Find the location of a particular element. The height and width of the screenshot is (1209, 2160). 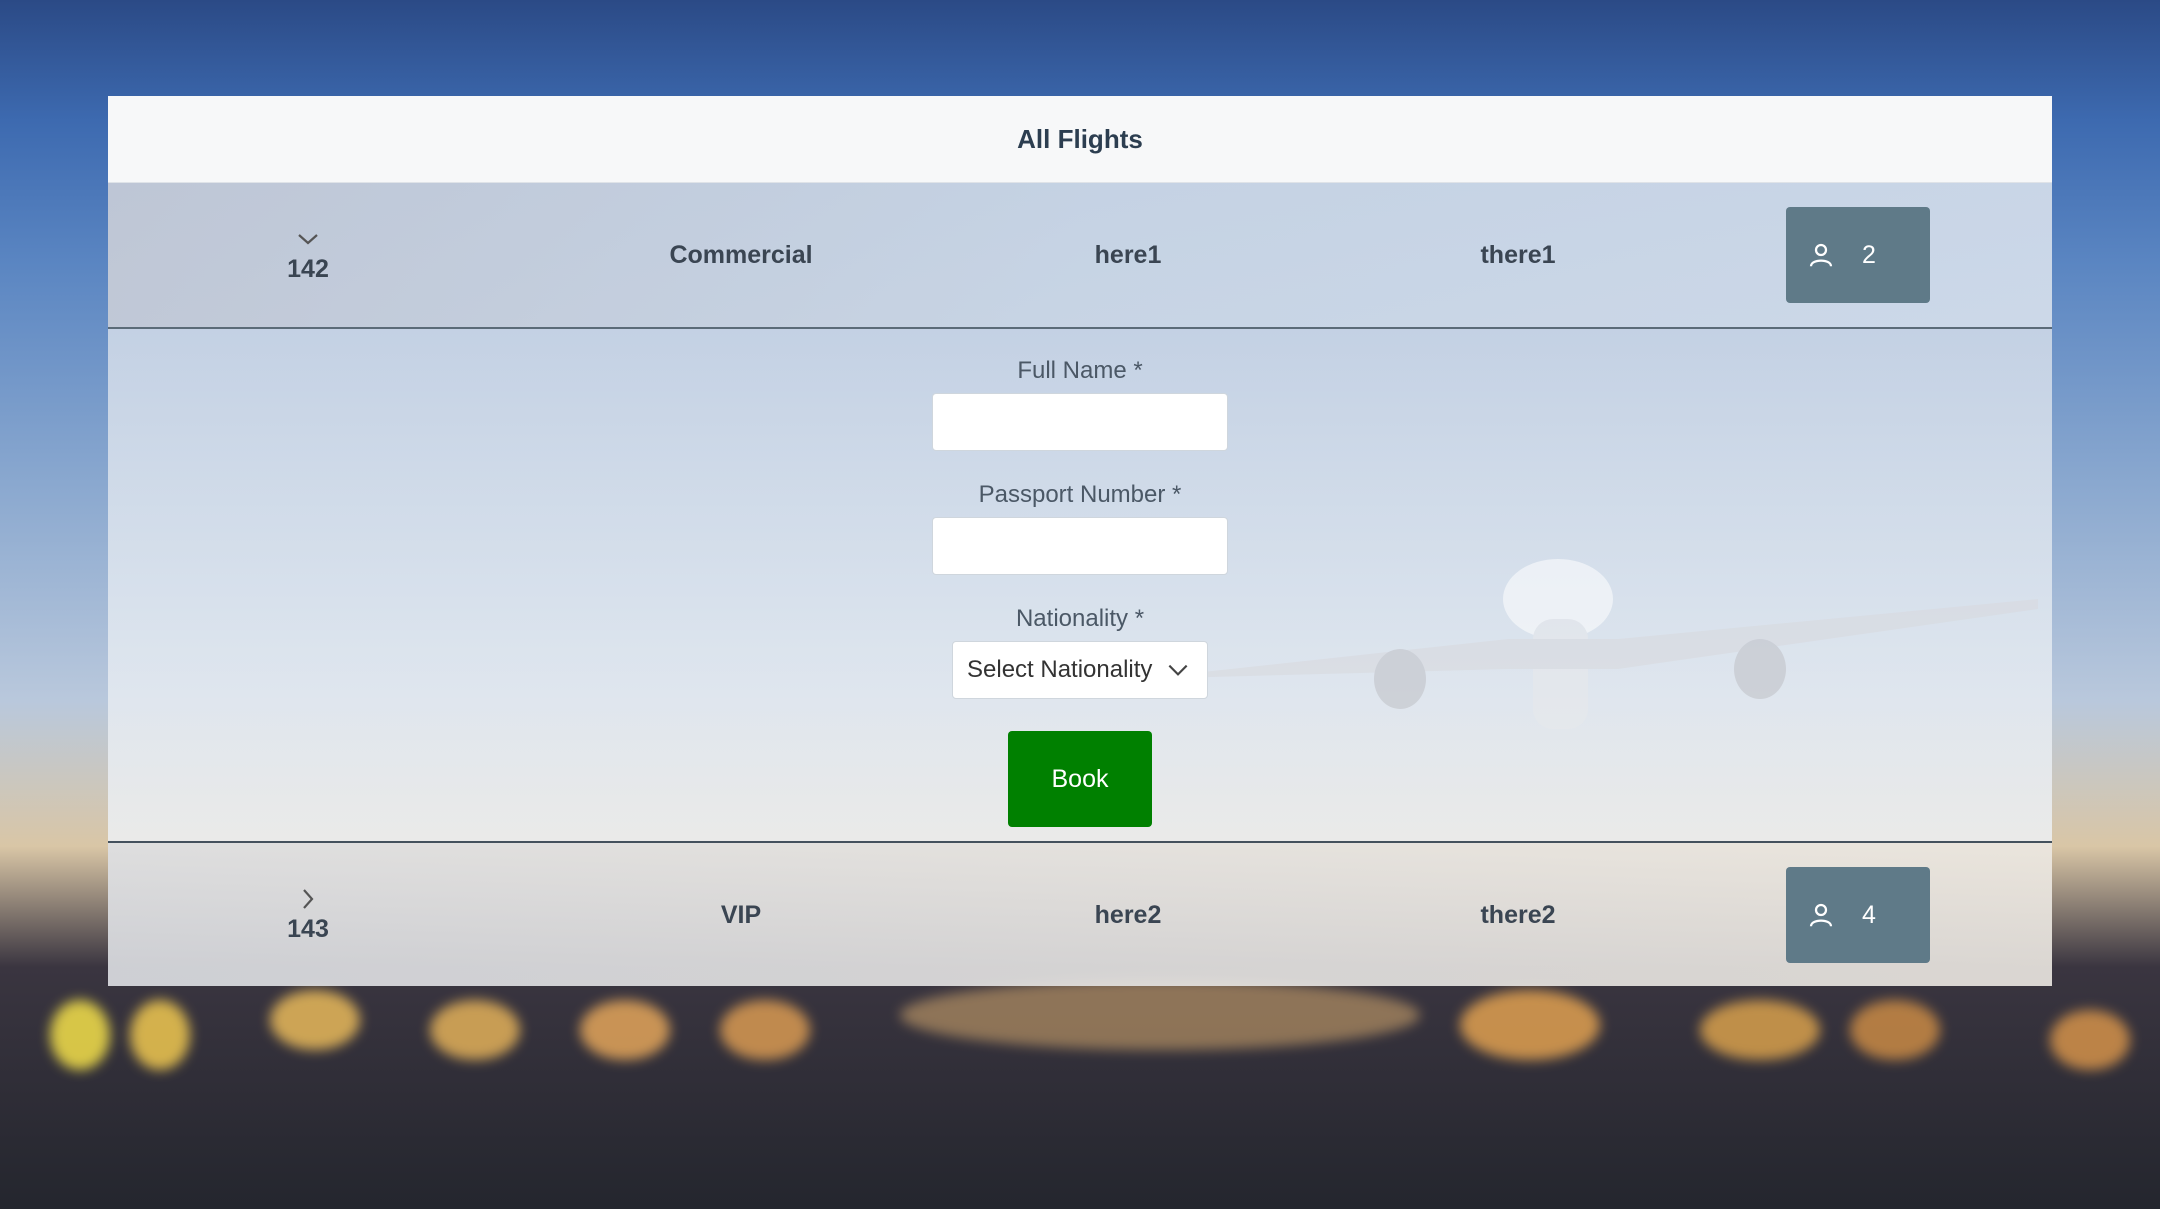

flight-origin: here2 is located at coordinates (1128, 914).